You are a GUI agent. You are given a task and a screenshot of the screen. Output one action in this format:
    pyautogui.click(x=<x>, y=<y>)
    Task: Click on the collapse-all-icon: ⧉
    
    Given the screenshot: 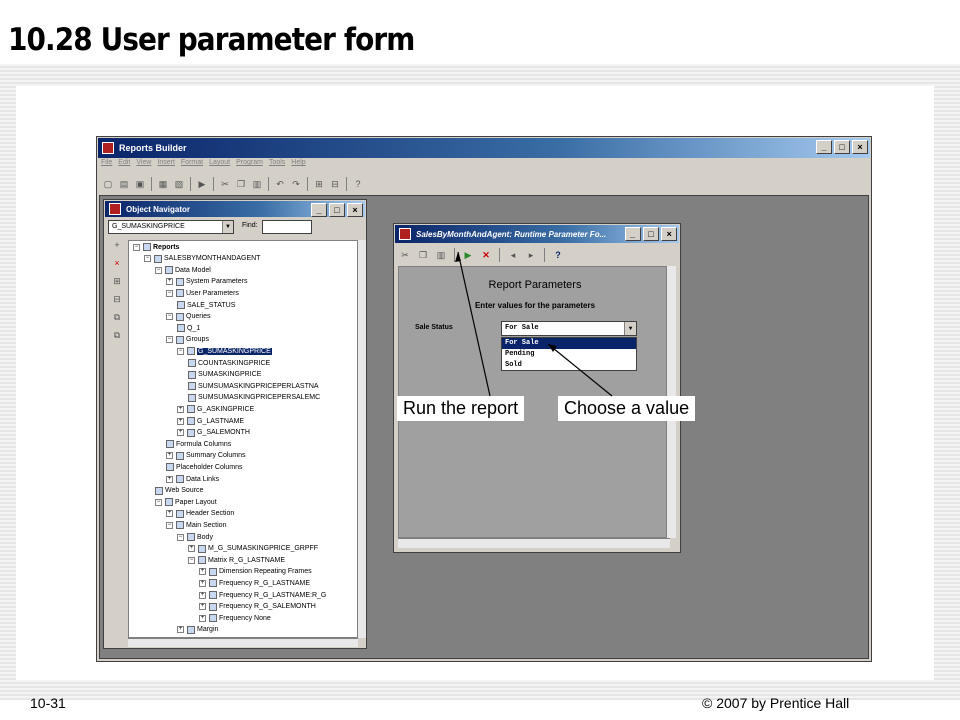 What is the action you would take?
    pyautogui.click(x=117, y=339)
    